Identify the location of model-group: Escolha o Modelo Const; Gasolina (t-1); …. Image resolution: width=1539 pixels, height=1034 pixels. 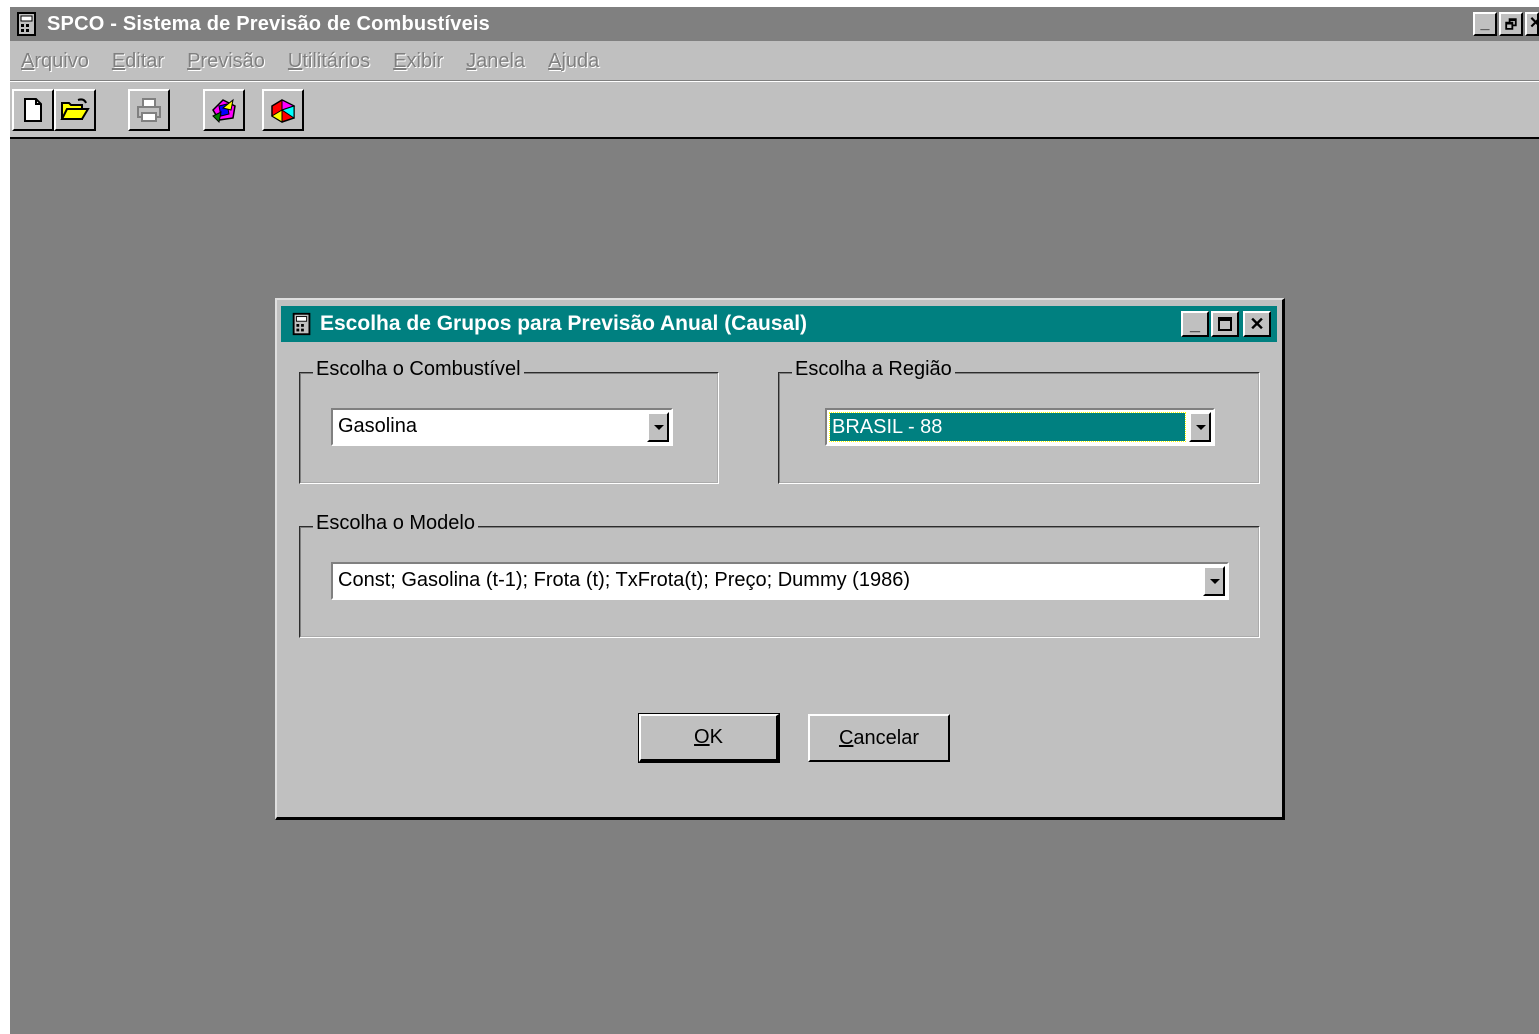
(779, 575).